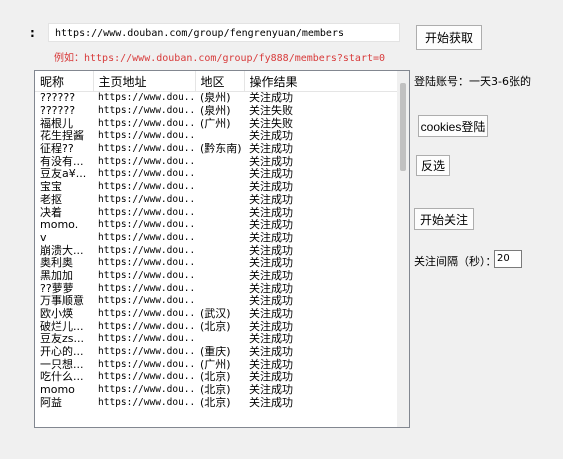  I want to click on table-row: 征程?? https://www.dou... (黔东南) 关注成功, so click(217, 149).